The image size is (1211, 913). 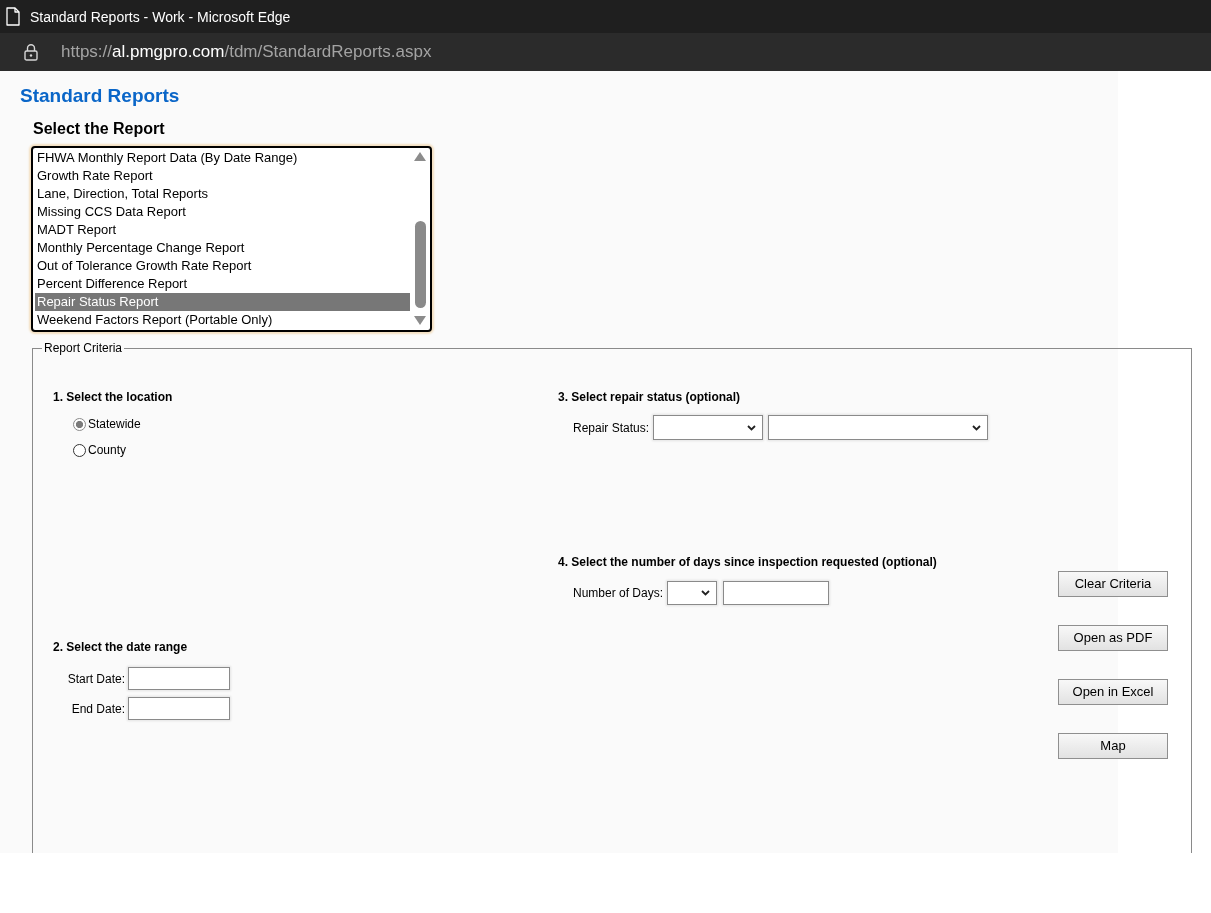 What do you see at coordinates (222, 320) in the screenshot?
I see `list-item: Weekend Factors Report (Portable Only)` at bounding box center [222, 320].